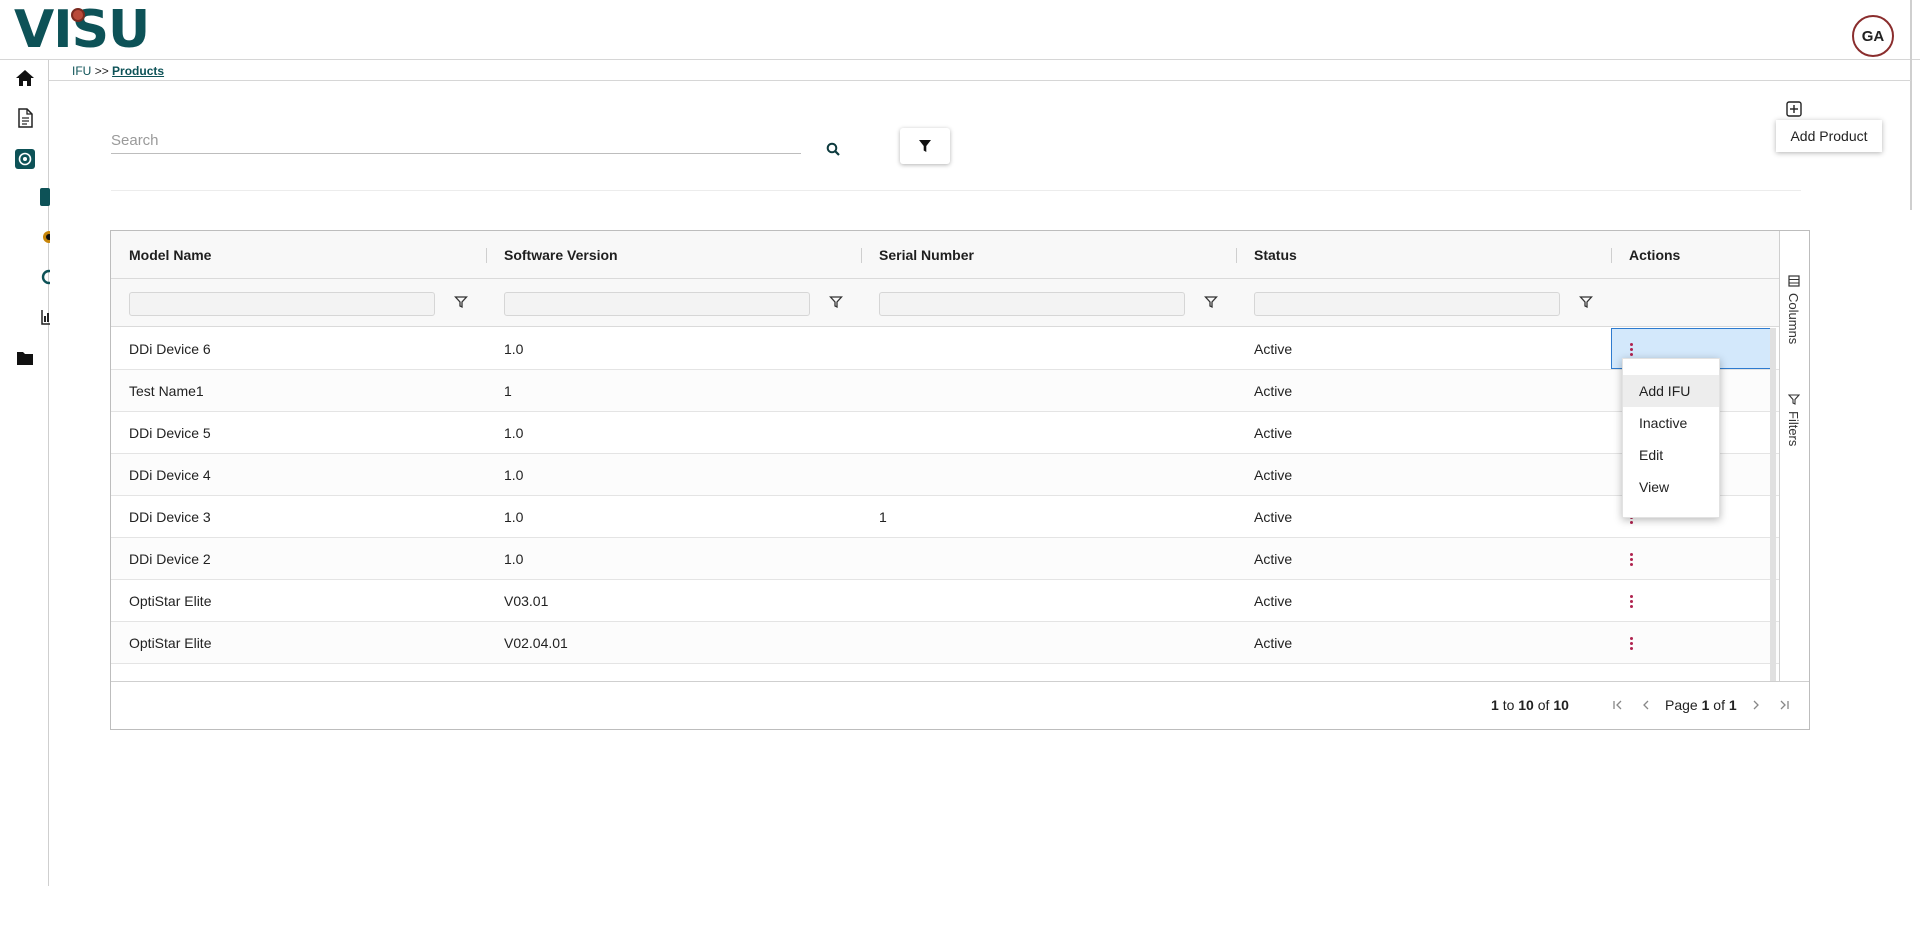 Image resolution: width=1920 pixels, height=931 pixels. Describe the element at coordinates (1773, 504) in the screenshot. I see `grid-scrollbar` at that location.